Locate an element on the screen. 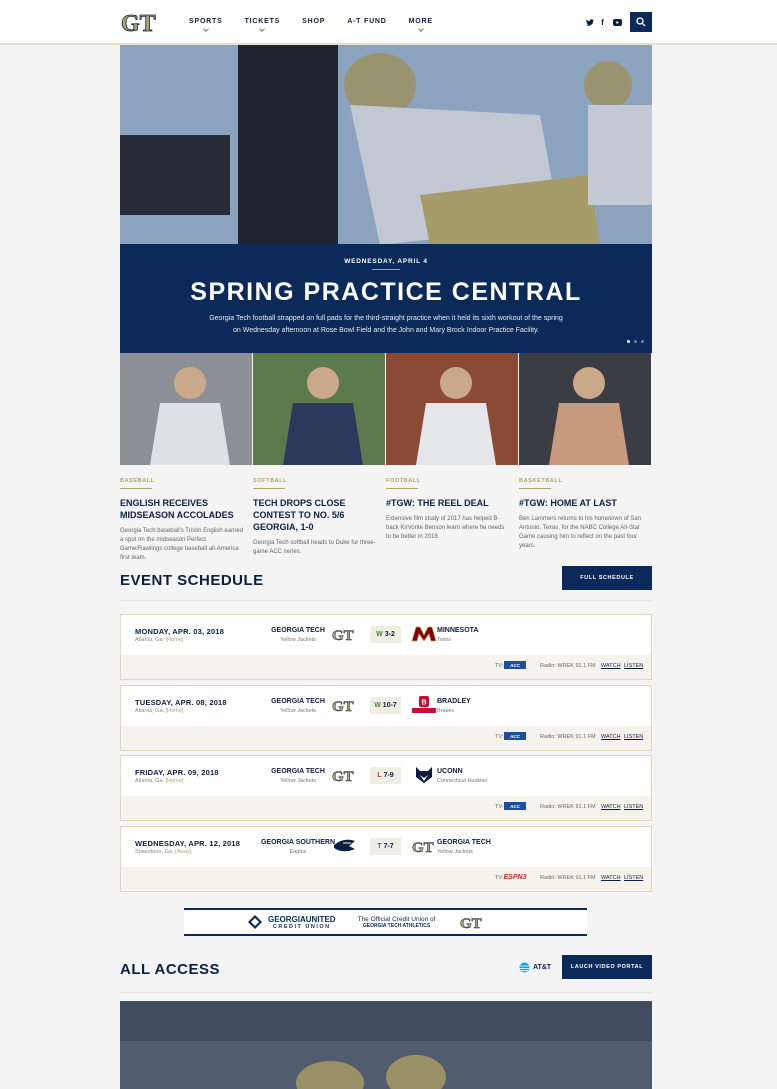 This screenshot has width=777, height=1089. nav-label: TICKETS is located at coordinates (262, 21).